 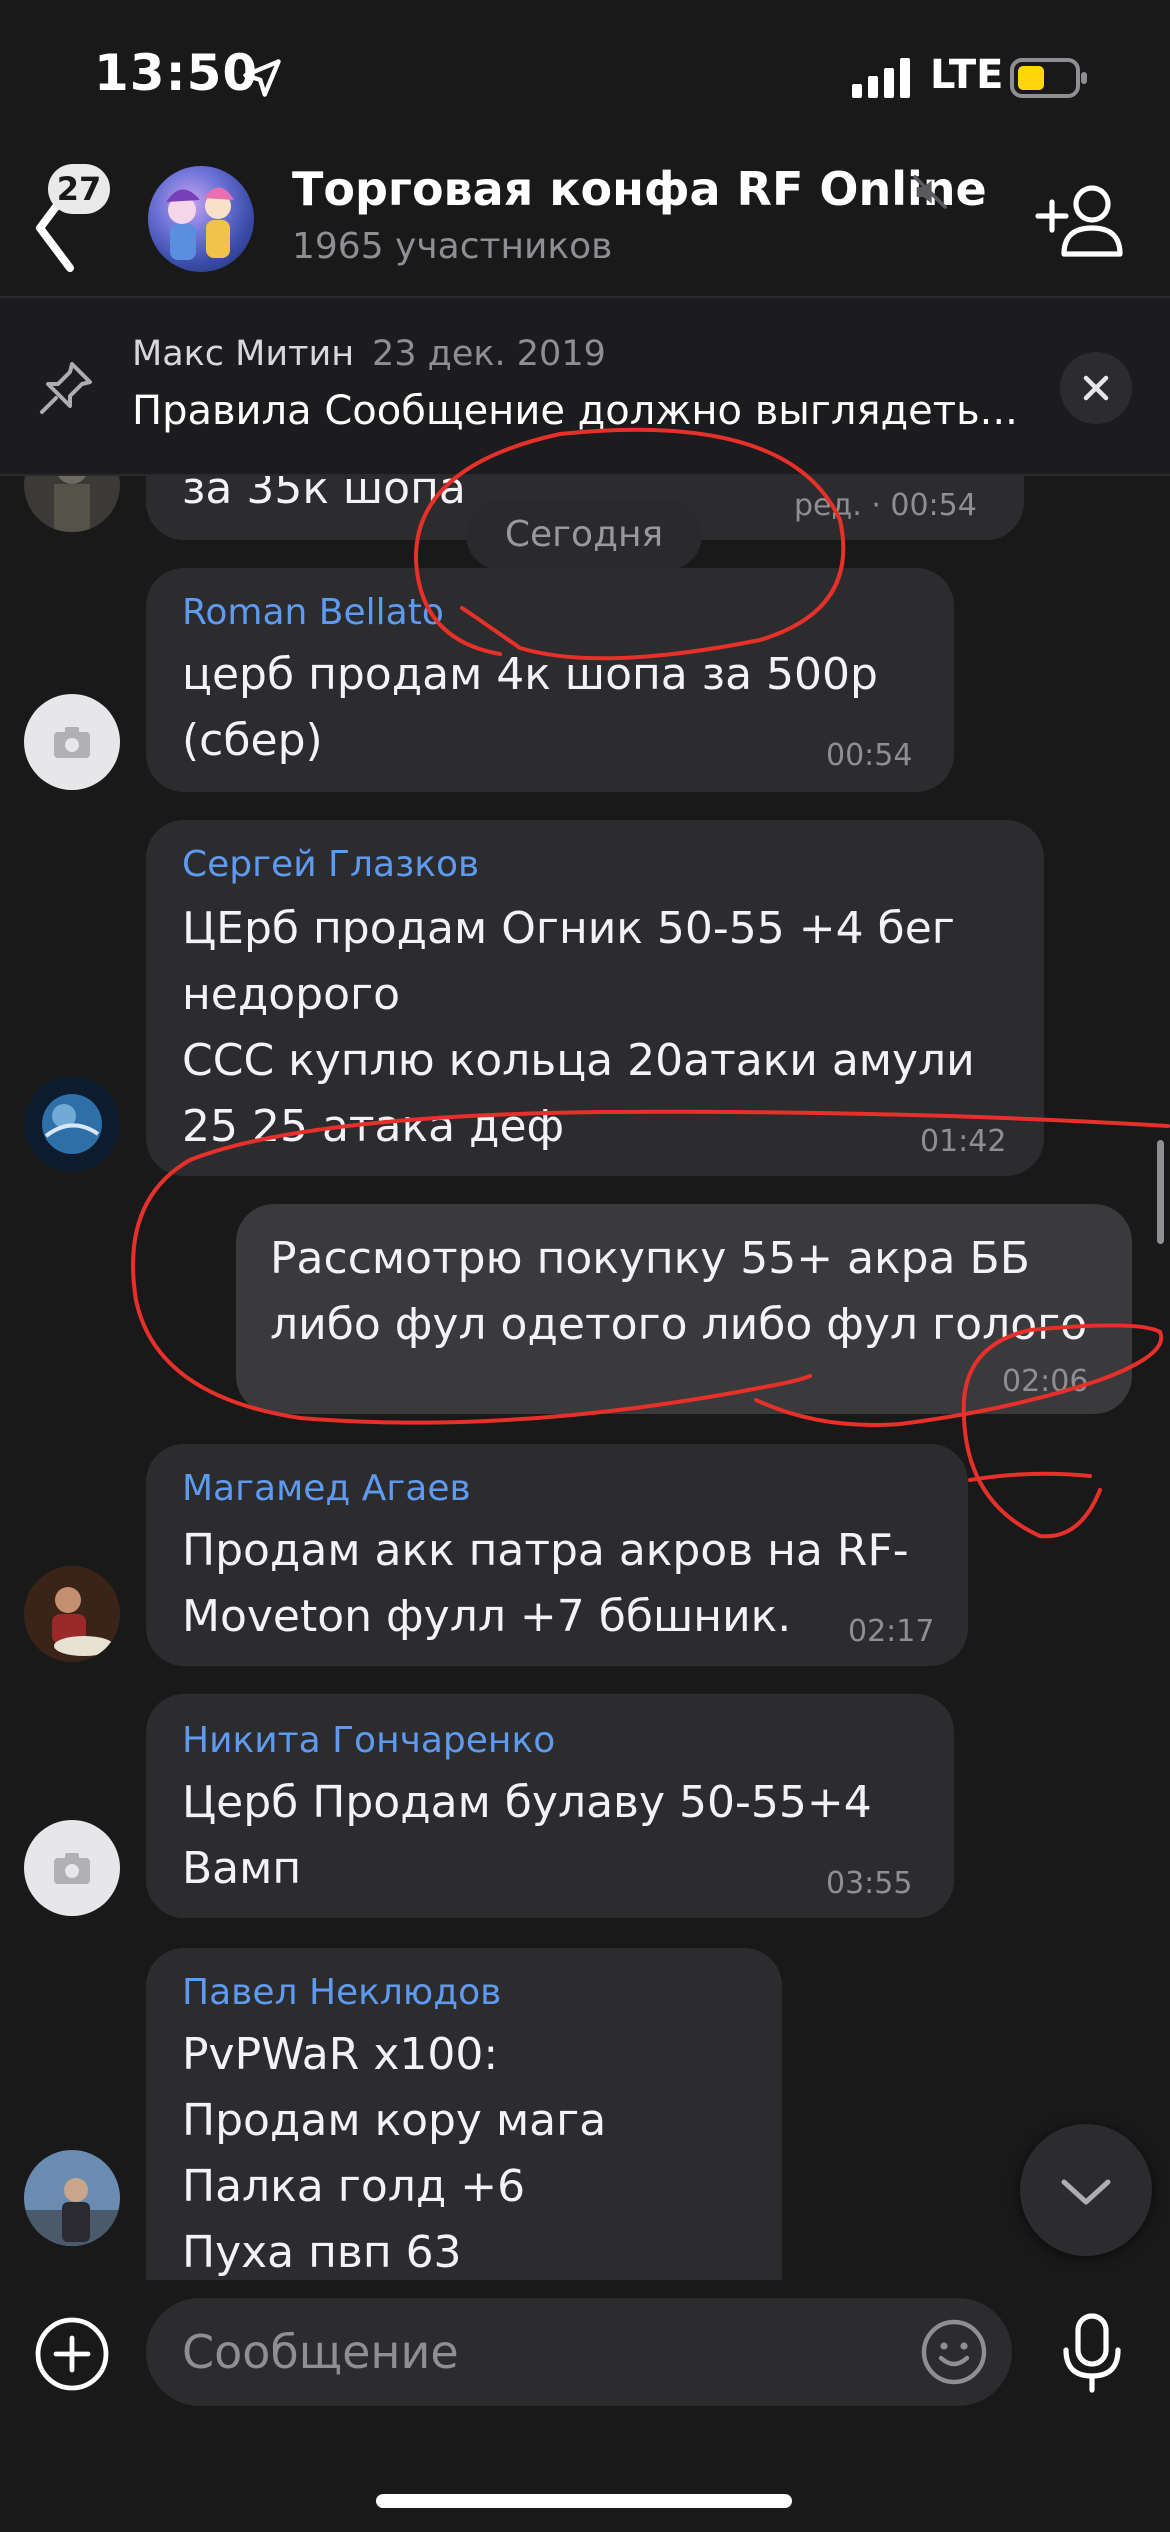 What do you see at coordinates (1160, 1192) in the screenshot?
I see `scroll-indicator` at bounding box center [1160, 1192].